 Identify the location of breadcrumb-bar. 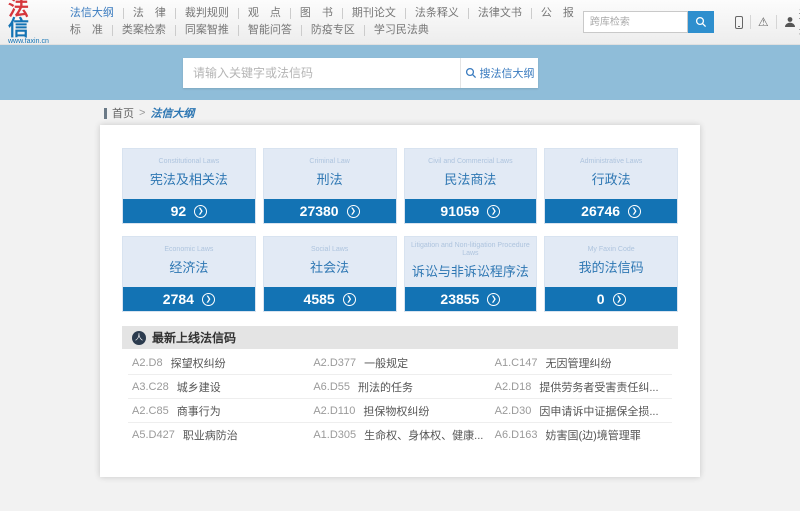
(105, 113).